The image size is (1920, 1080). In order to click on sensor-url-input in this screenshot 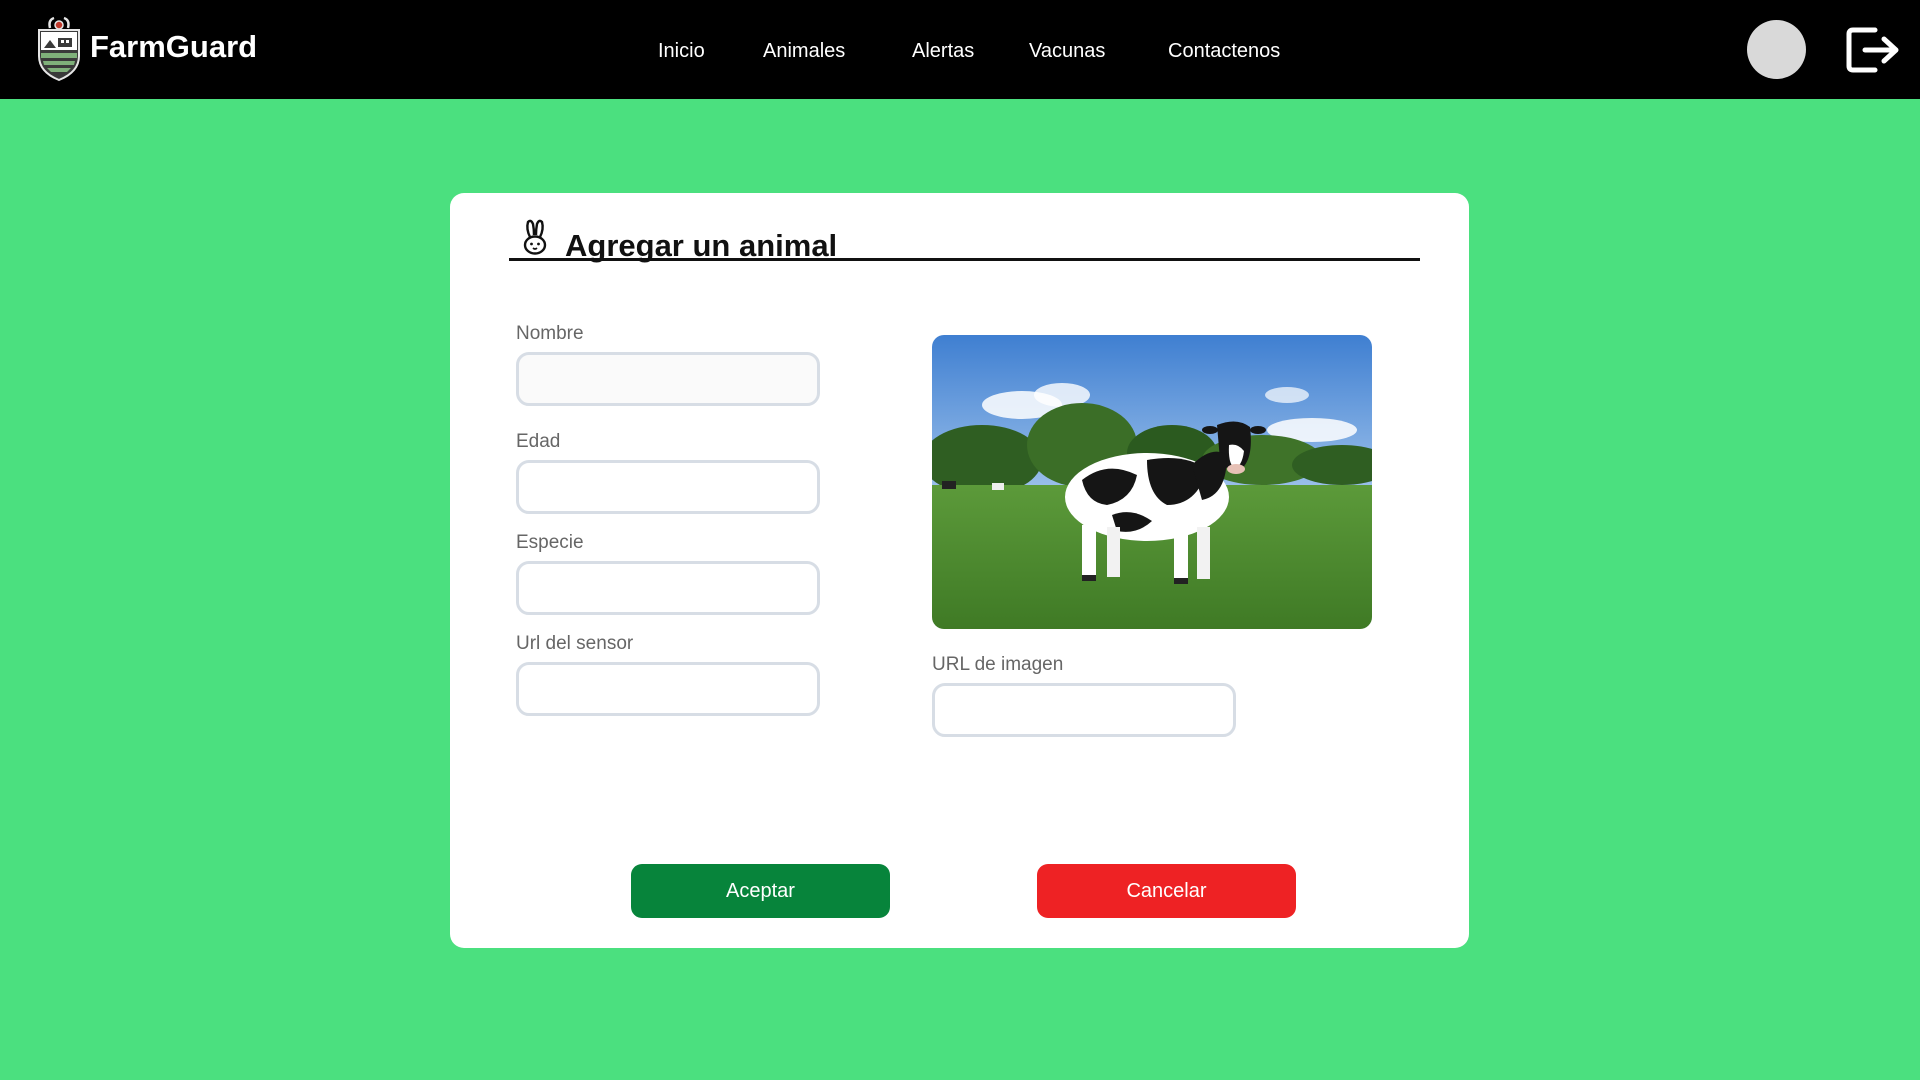, I will do `click(668, 689)`.